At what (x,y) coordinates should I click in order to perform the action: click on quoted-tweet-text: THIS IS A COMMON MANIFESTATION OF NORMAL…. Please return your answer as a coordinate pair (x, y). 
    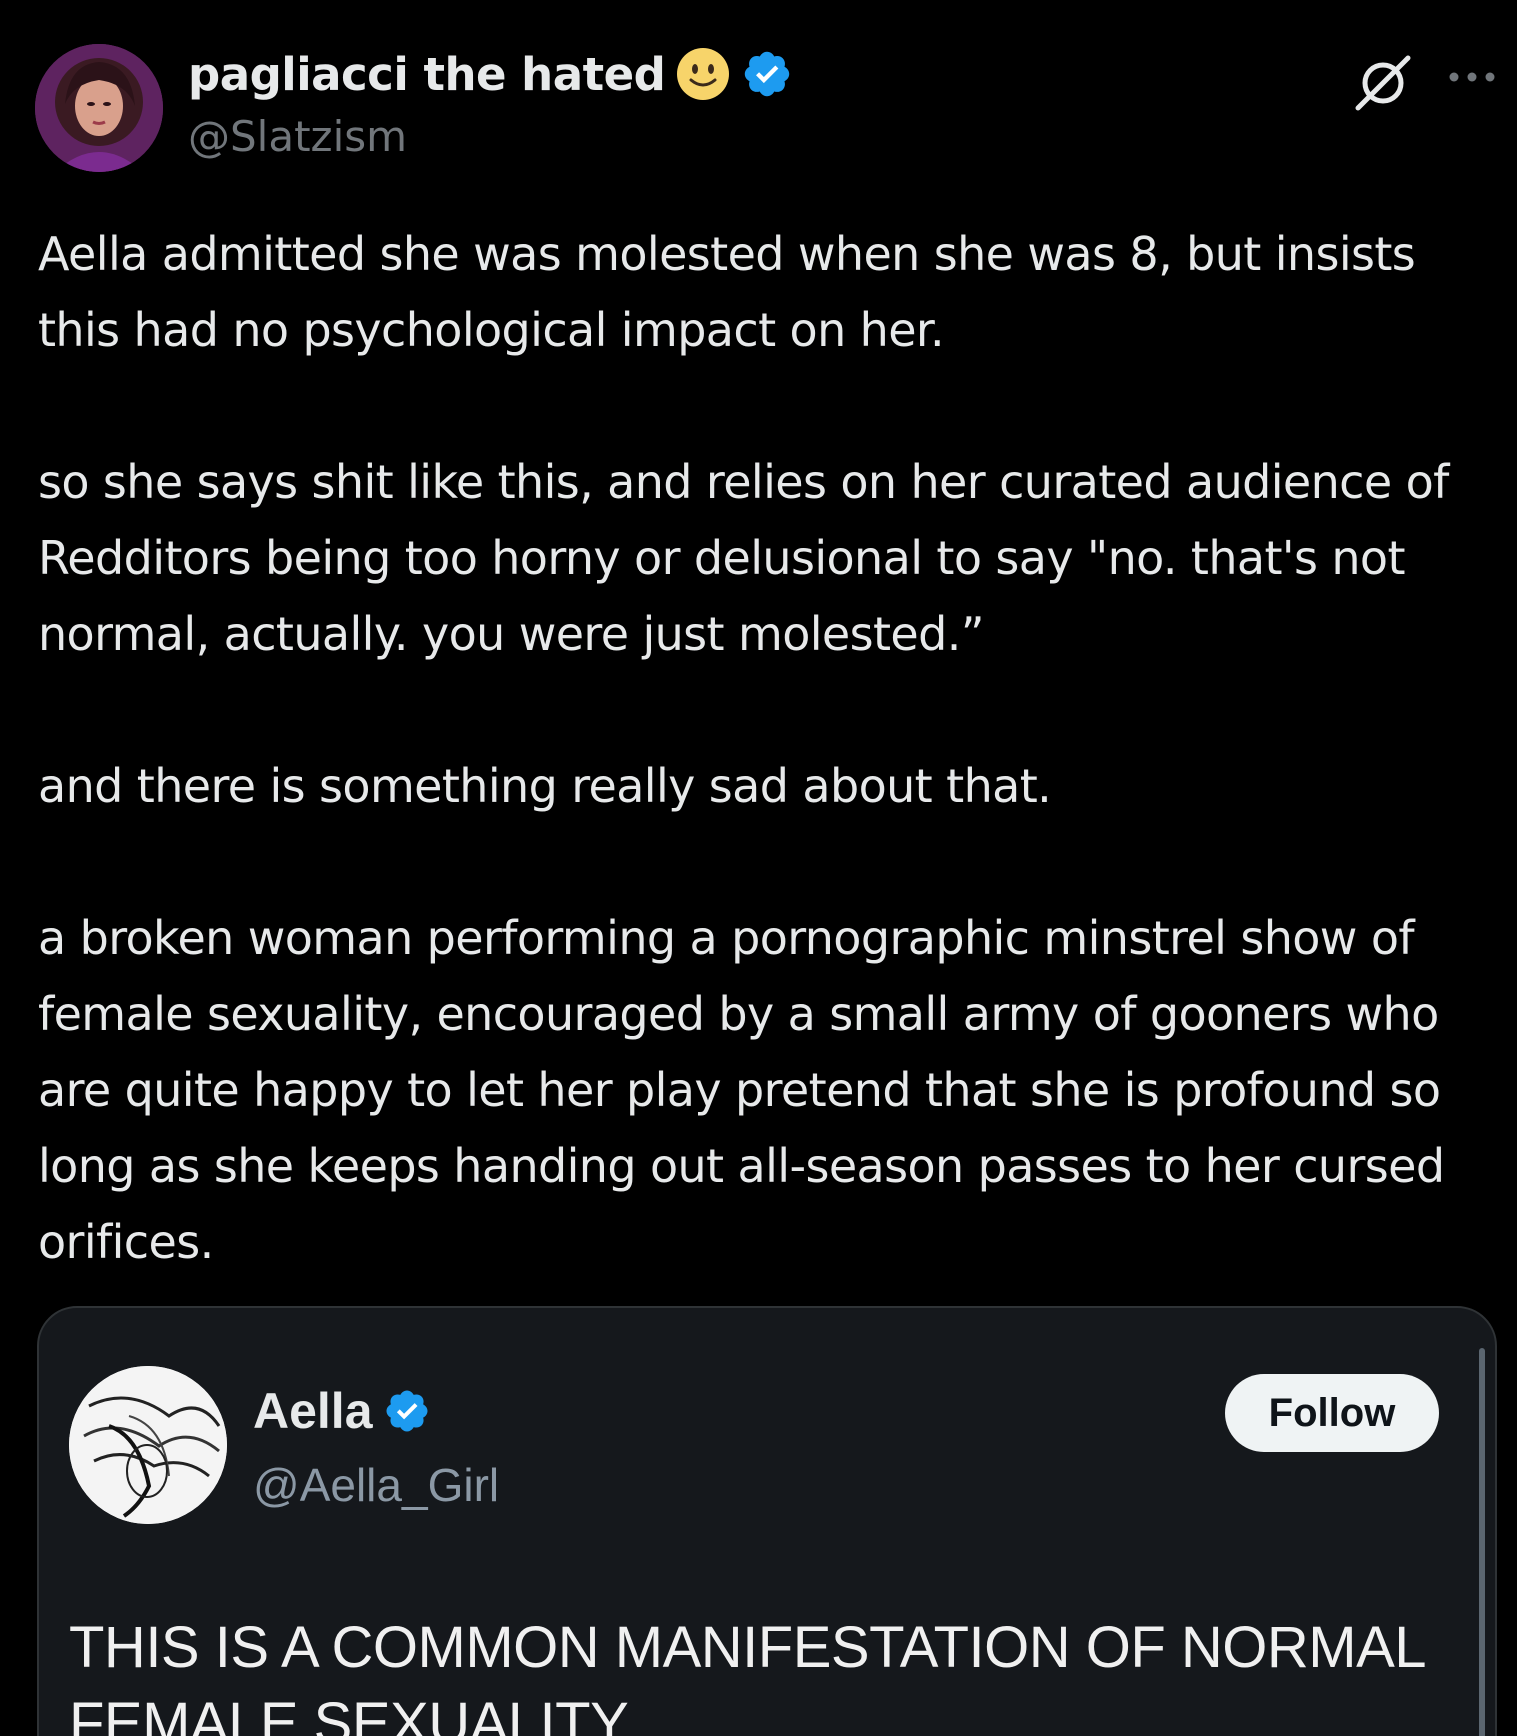
    Looking at the image, I should click on (746, 1675).